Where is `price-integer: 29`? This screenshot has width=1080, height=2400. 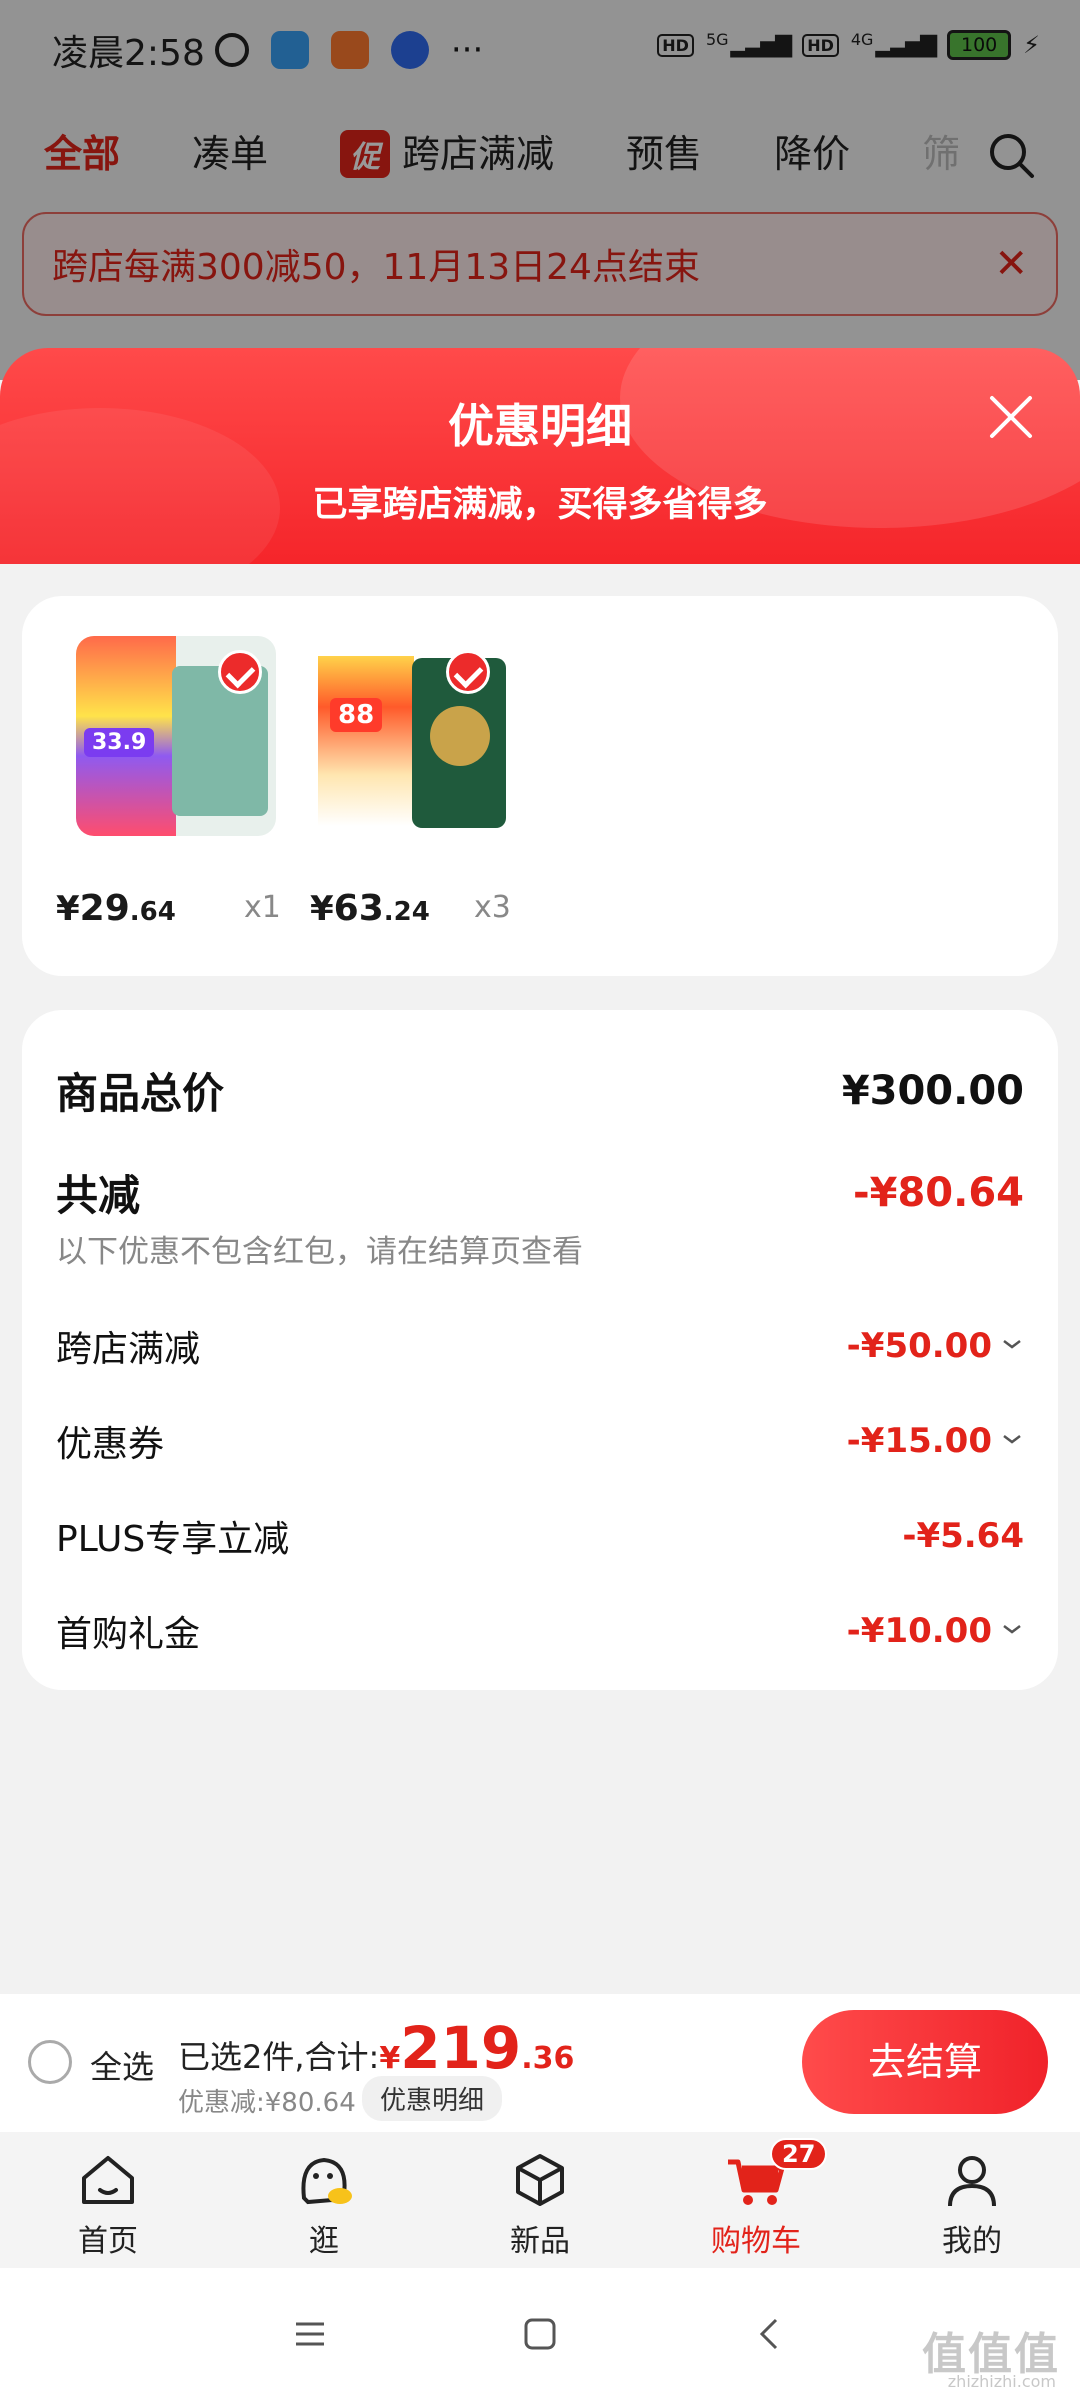
price-integer: 29 is located at coordinates (104, 908).